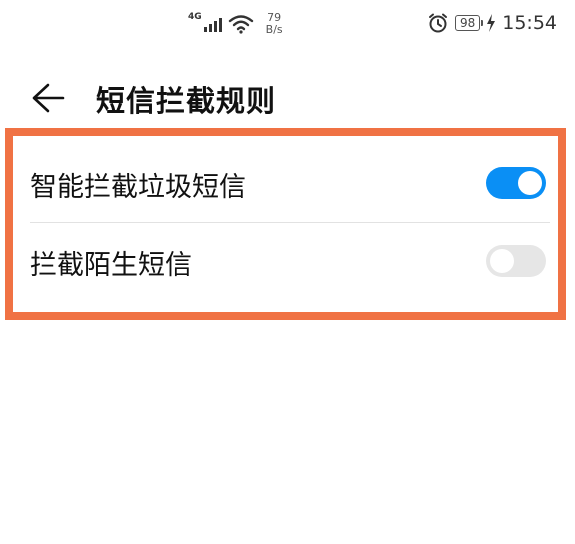 Image resolution: width=575 pixels, height=544 pixels. Describe the element at coordinates (212, 24) in the screenshot. I see `signal-icon` at that location.